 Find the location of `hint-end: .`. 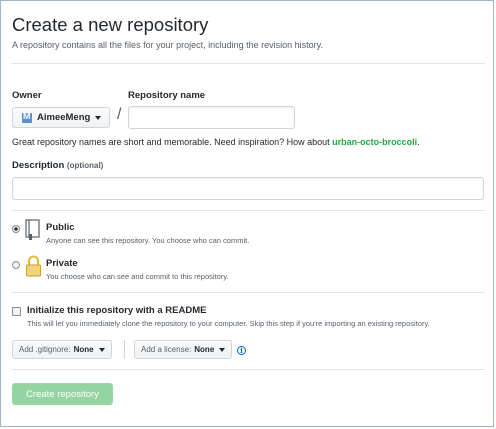

hint-end: . is located at coordinates (418, 142).